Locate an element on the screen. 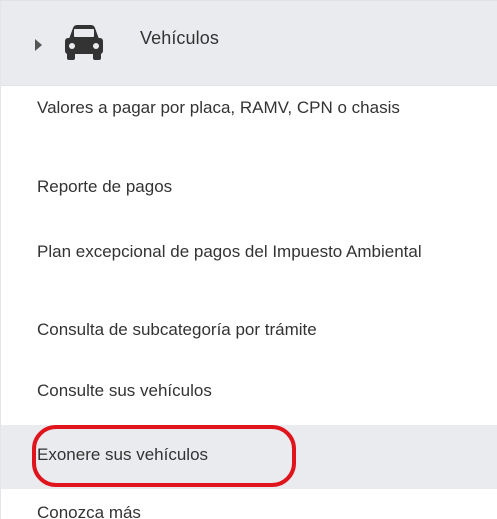 The image size is (497, 519). car-icon is located at coordinates (84, 42).